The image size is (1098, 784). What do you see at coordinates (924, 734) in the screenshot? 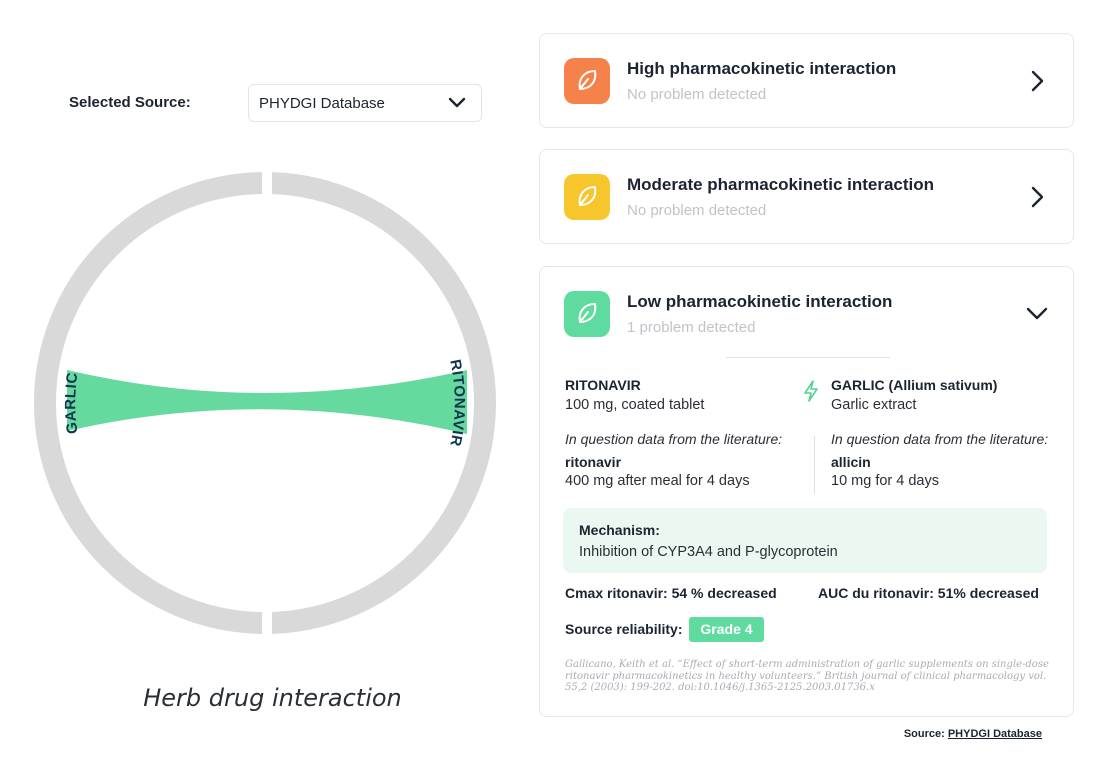
I see `footer-source-prefix: Source:` at bounding box center [924, 734].